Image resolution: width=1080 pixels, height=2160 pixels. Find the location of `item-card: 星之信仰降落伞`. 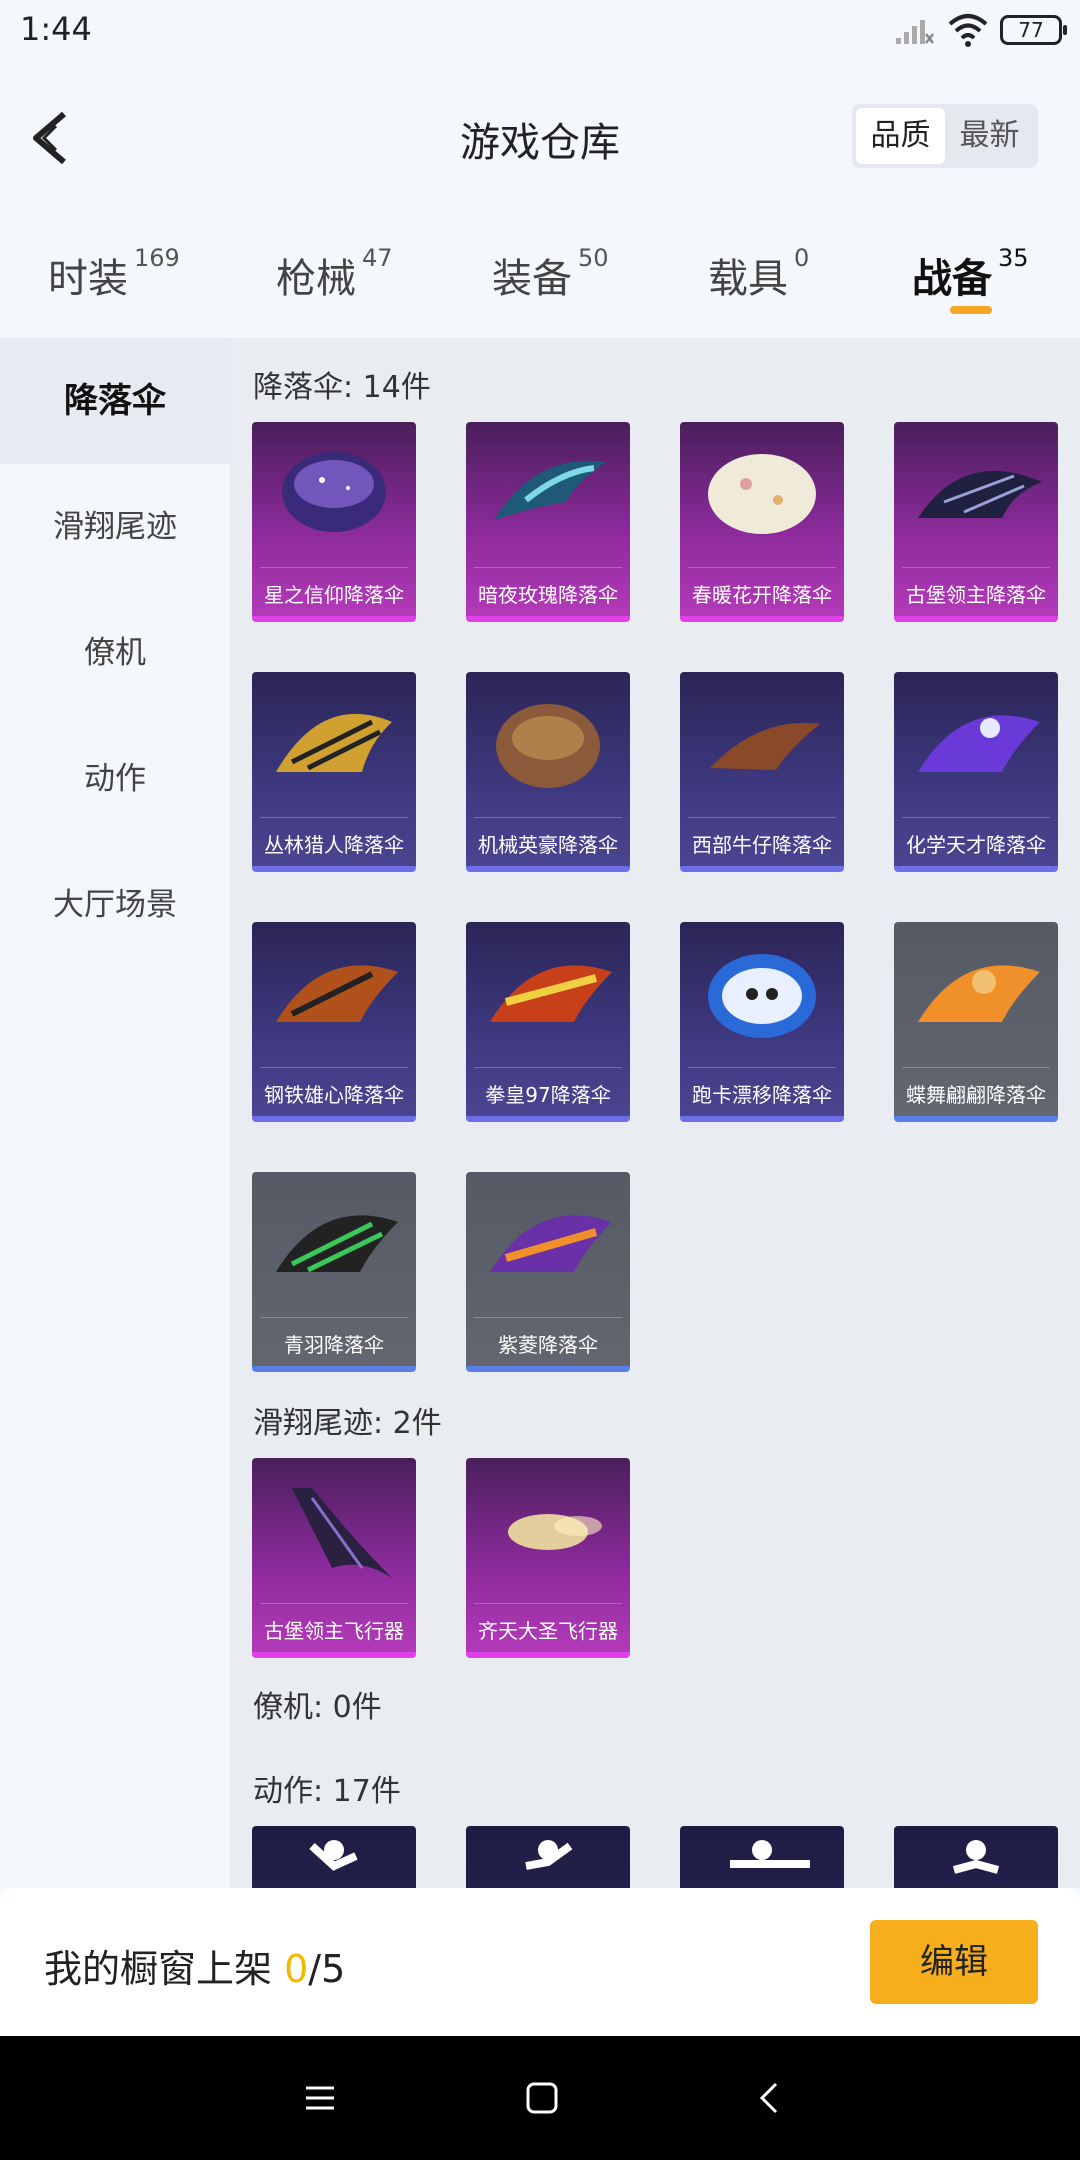

item-card: 星之信仰降落伞 is located at coordinates (334, 522).